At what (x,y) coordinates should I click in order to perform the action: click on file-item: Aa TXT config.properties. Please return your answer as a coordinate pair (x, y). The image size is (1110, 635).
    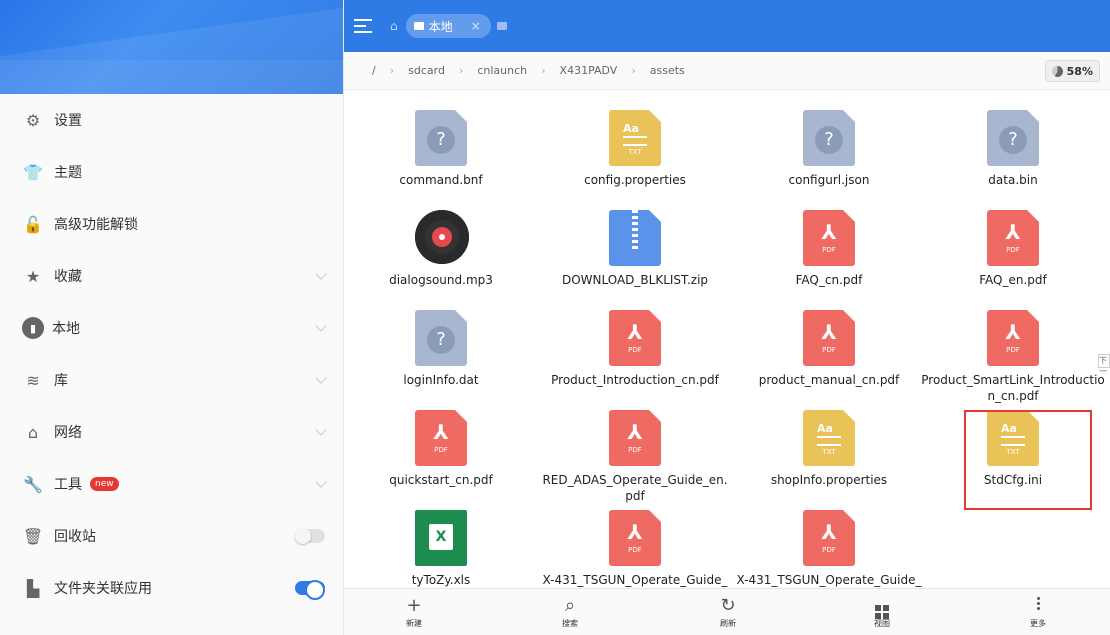
    Looking at the image, I should click on (635, 149).